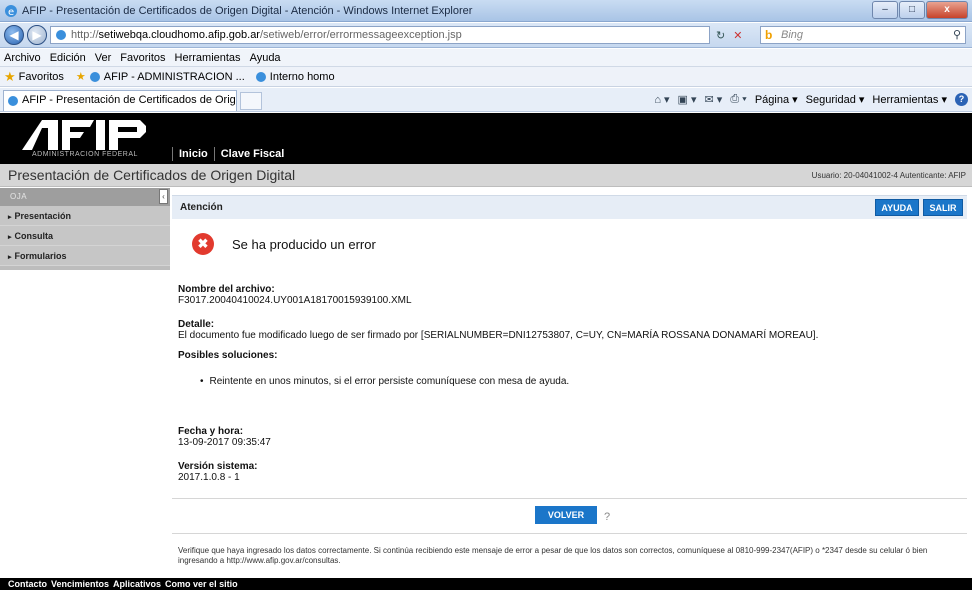 This screenshot has height=590, width=972. What do you see at coordinates (68, 58) in the screenshot?
I see `menu-edicion: Edición` at bounding box center [68, 58].